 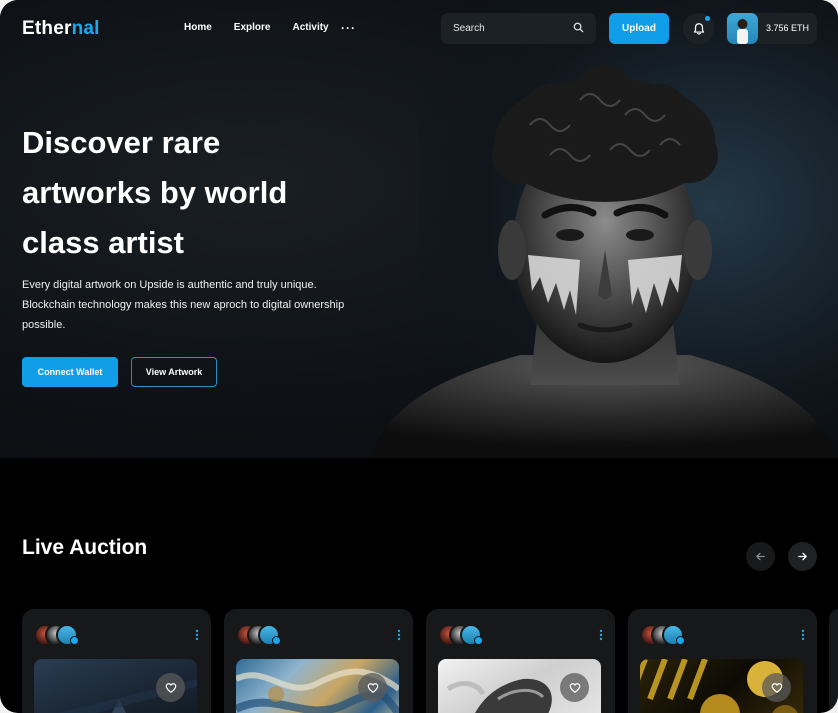 I want to click on connect-wallet-button: Connect Wallet, so click(x=70, y=372).